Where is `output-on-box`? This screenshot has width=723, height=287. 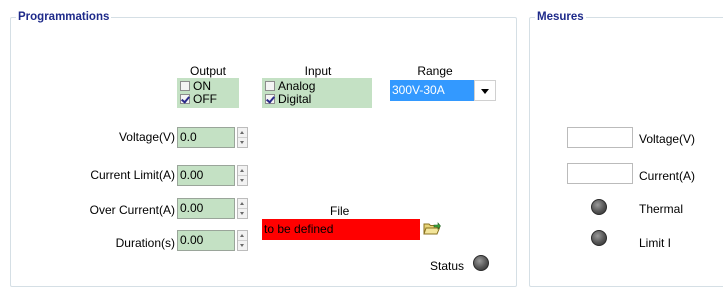 output-on-box is located at coordinates (185, 86).